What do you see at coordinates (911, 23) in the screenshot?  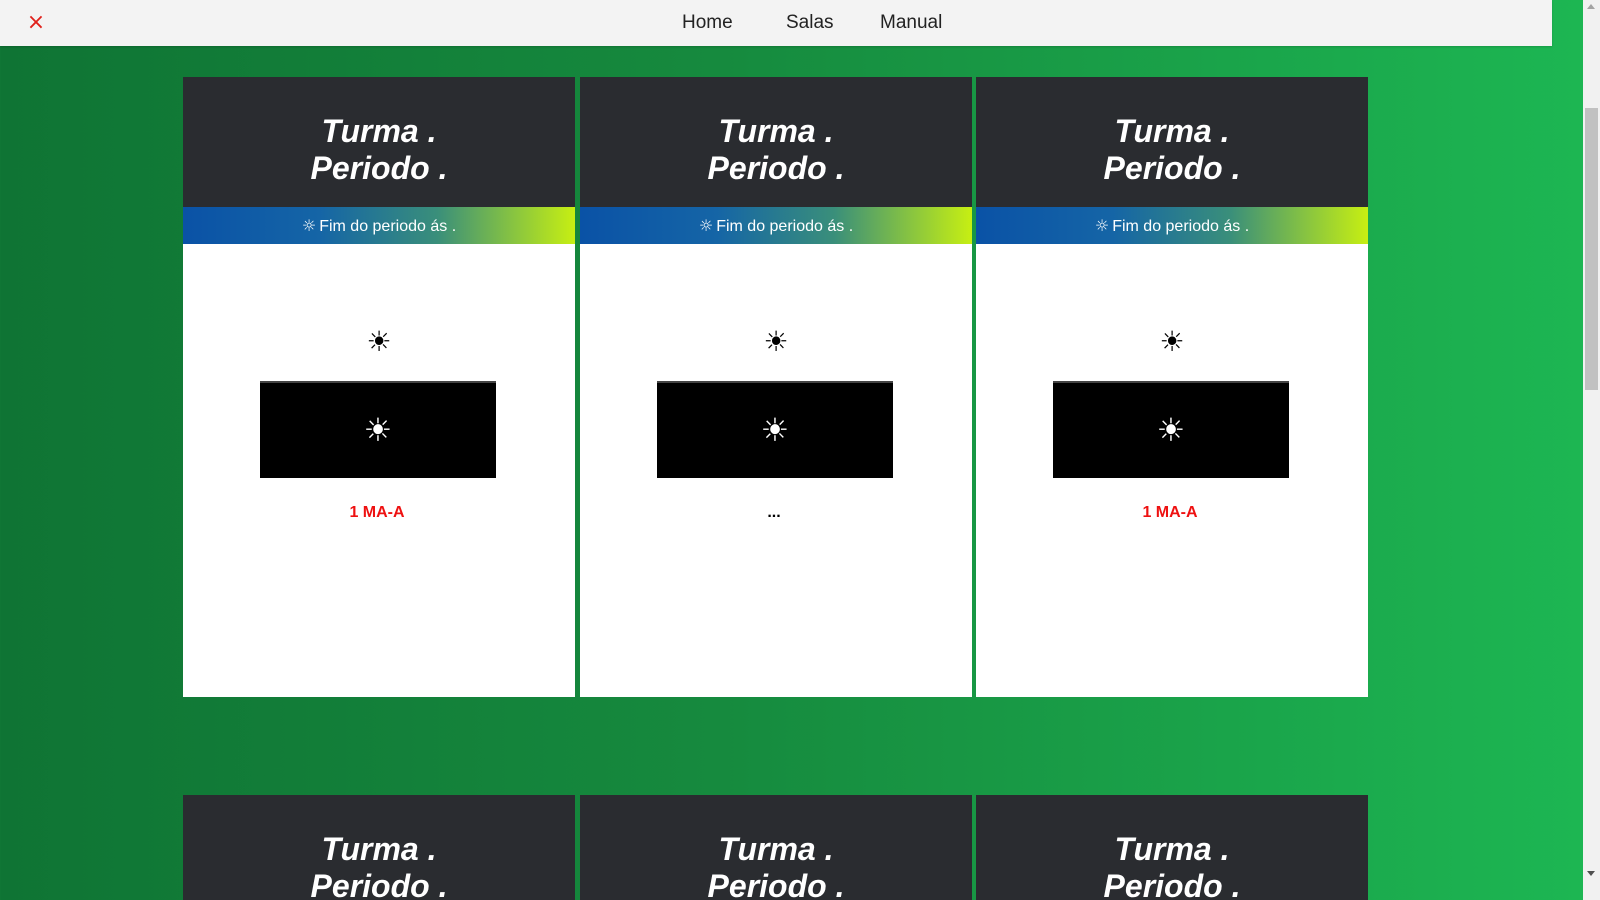 I see `nav-link-manual: Manual` at bounding box center [911, 23].